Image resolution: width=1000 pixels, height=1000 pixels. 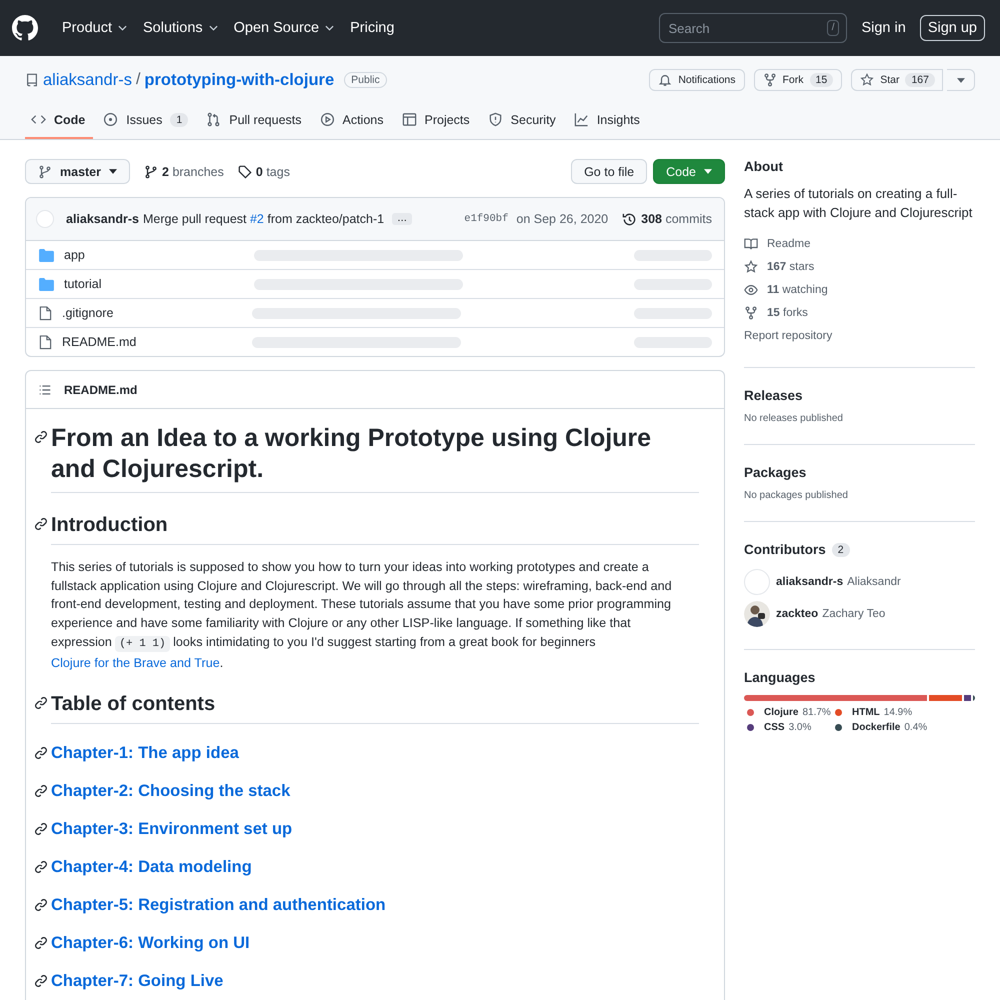 I want to click on bell-icon, so click(x=665, y=80).